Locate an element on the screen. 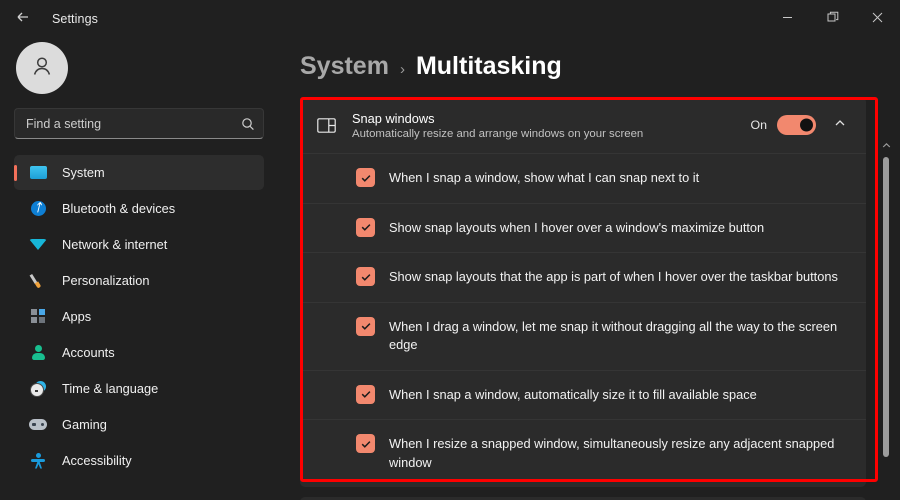  page-title: Multitasking is located at coordinates (488, 66).